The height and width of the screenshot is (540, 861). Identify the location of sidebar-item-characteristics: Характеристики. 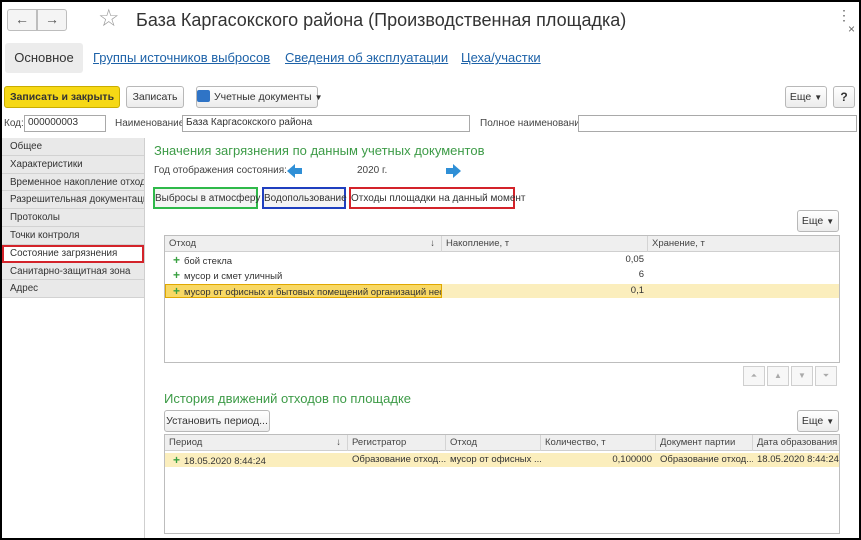
(73, 164).